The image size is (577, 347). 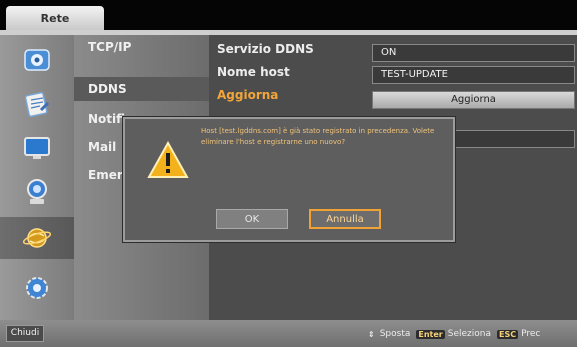 I want to click on hint-move: Sposta, so click(x=395, y=334).